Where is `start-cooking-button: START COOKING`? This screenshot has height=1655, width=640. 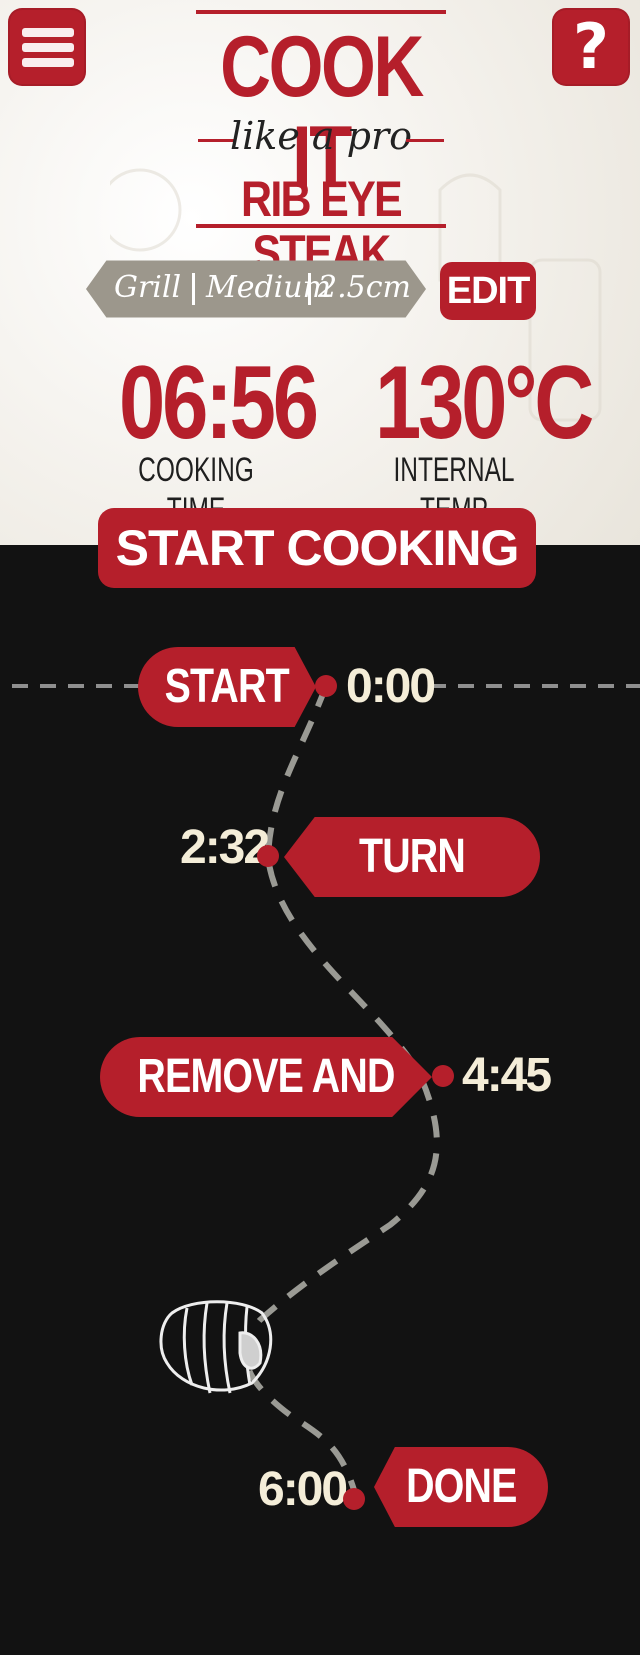 start-cooking-button: START COOKING is located at coordinates (317, 548).